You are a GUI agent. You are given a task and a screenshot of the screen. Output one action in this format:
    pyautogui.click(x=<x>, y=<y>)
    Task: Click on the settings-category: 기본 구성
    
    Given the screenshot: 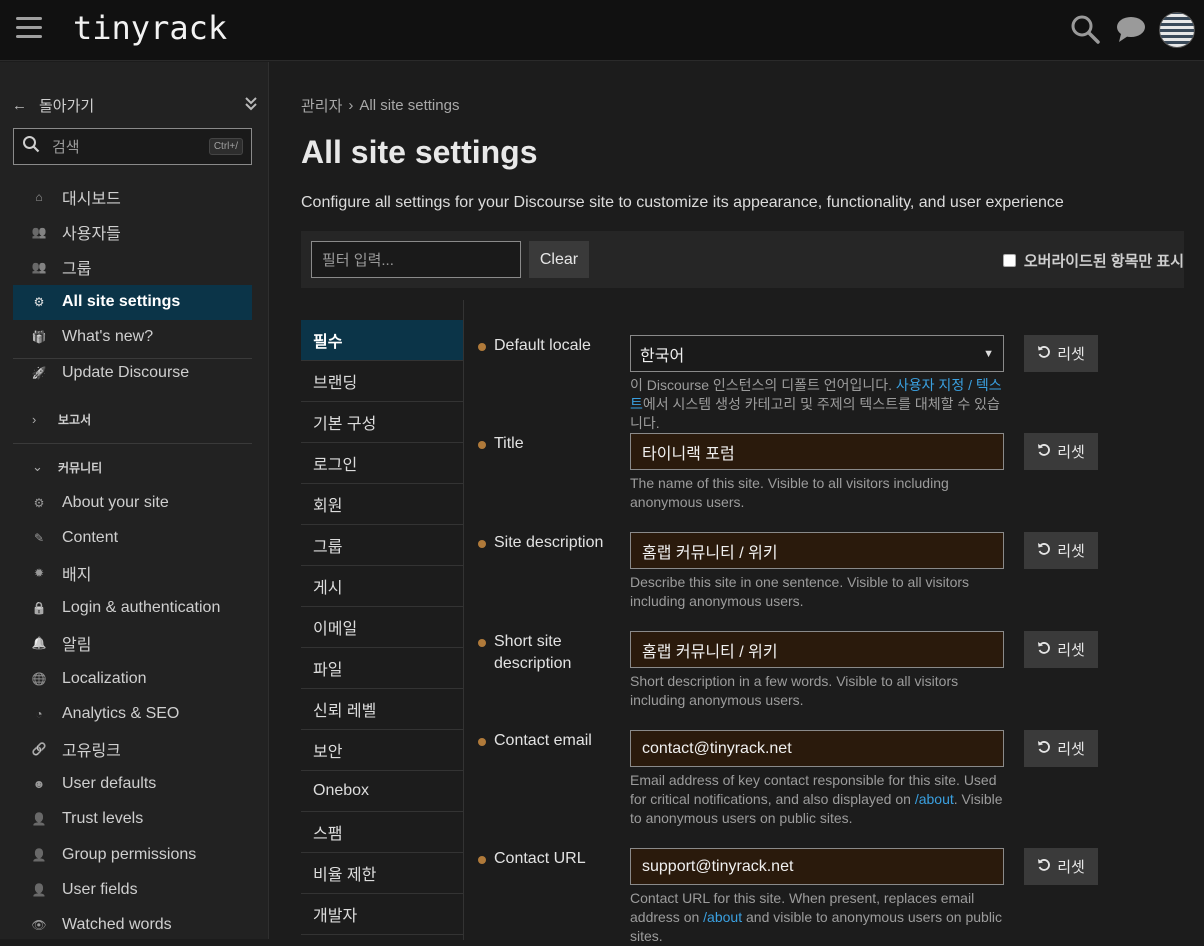 What is the action you would take?
    pyautogui.click(x=382, y=422)
    